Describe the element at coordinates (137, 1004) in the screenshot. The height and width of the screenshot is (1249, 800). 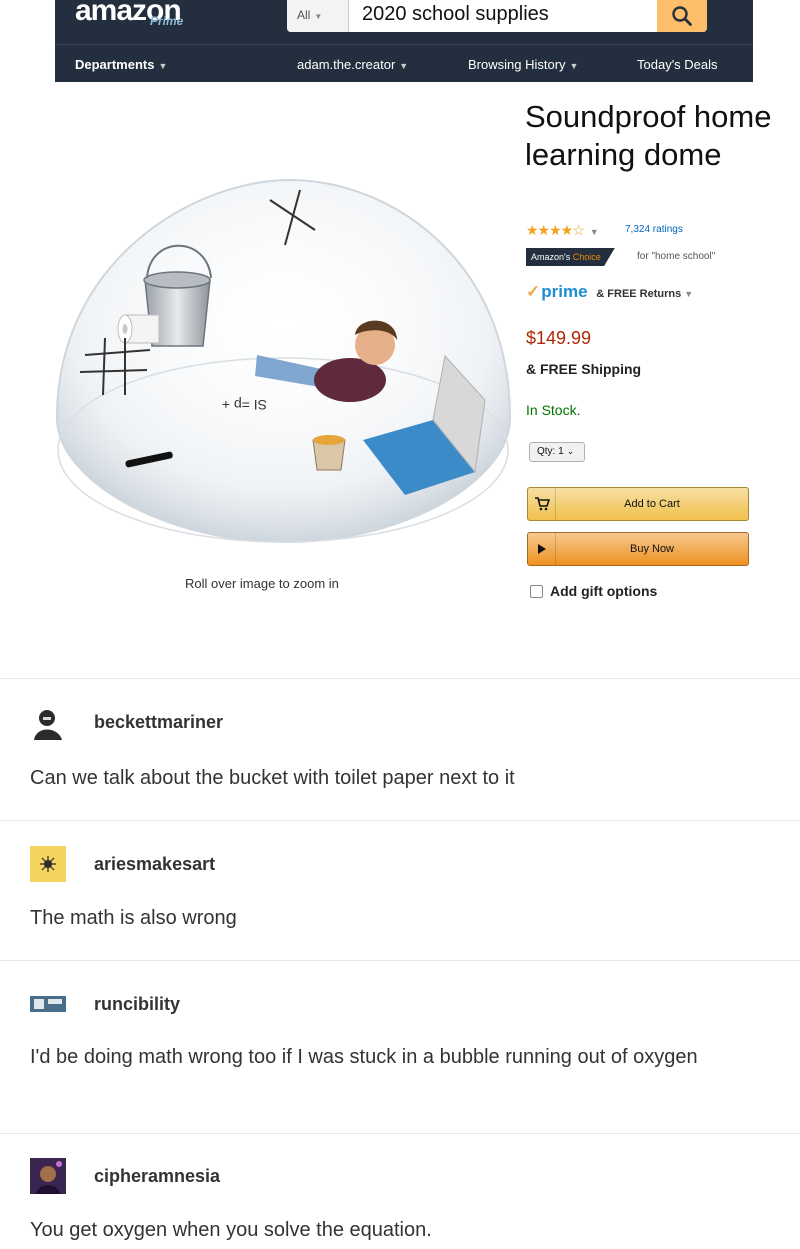
I see `username: runcibility` at that location.